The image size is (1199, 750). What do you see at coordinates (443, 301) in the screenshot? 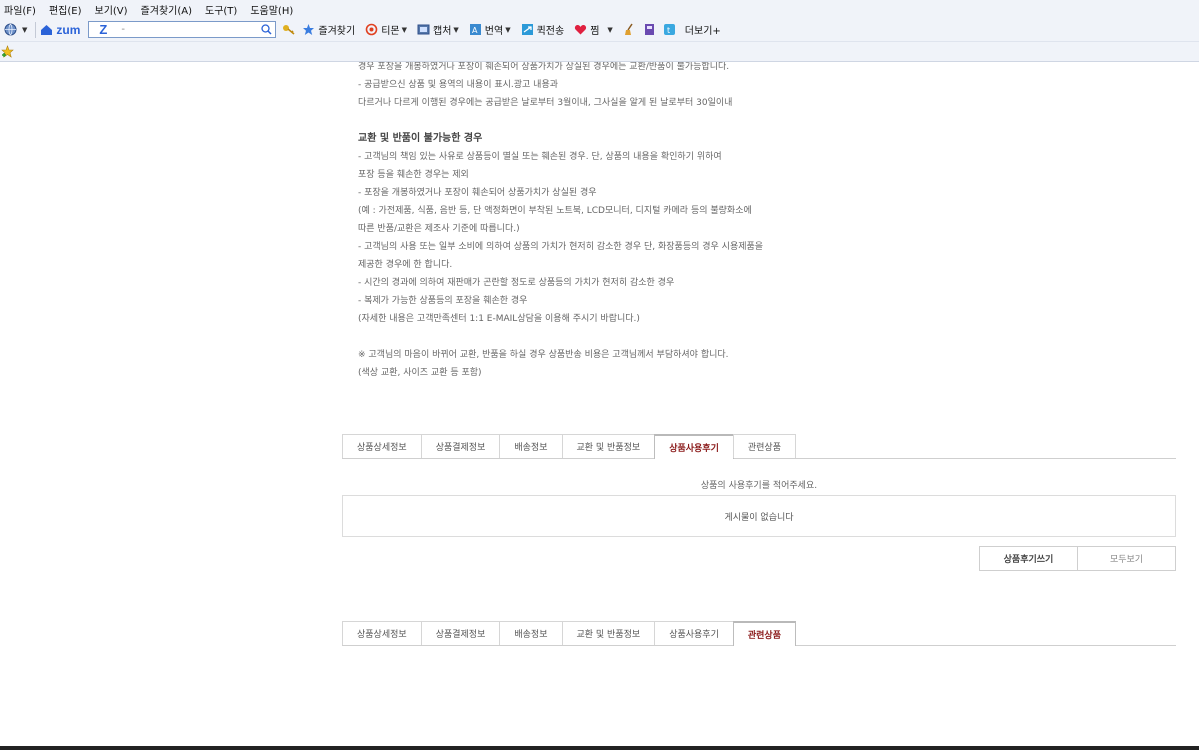
I see `notice-line: - 복제가 가능한 상품등의 포장을 훼손한 경우` at bounding box center [443, 301].